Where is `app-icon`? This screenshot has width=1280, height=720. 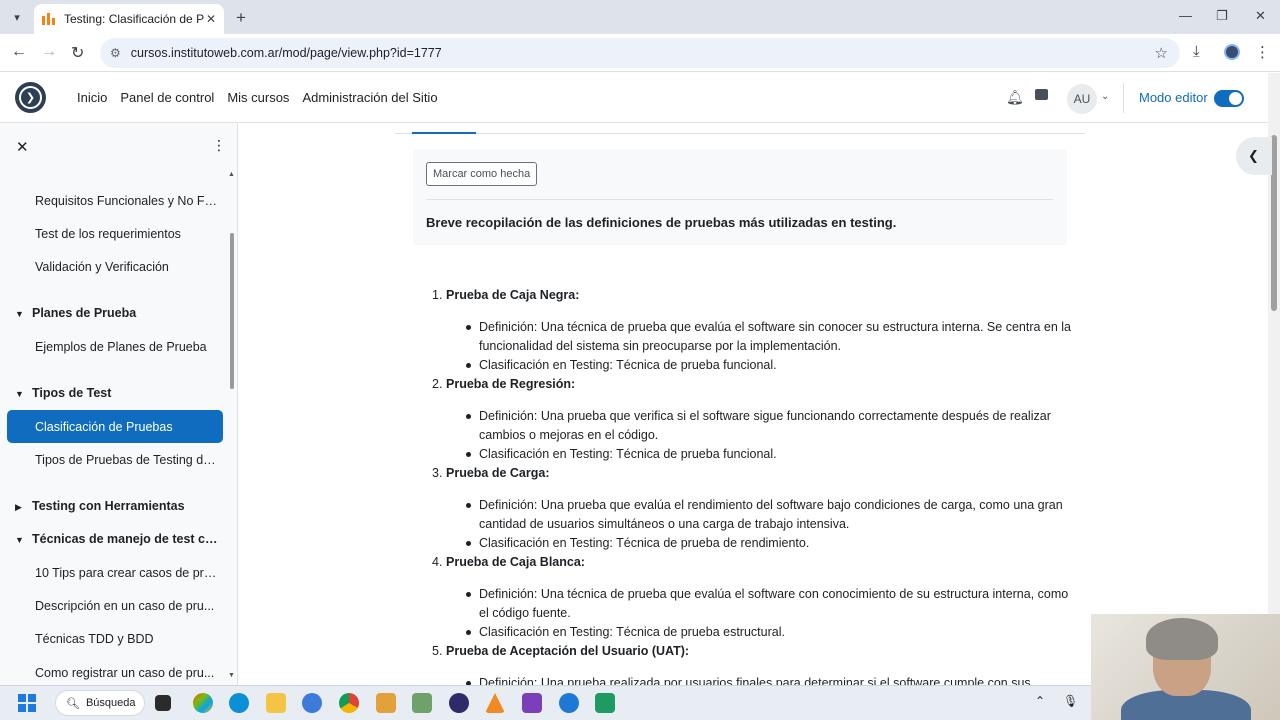 app-icon is located at coordinates (569, 703).